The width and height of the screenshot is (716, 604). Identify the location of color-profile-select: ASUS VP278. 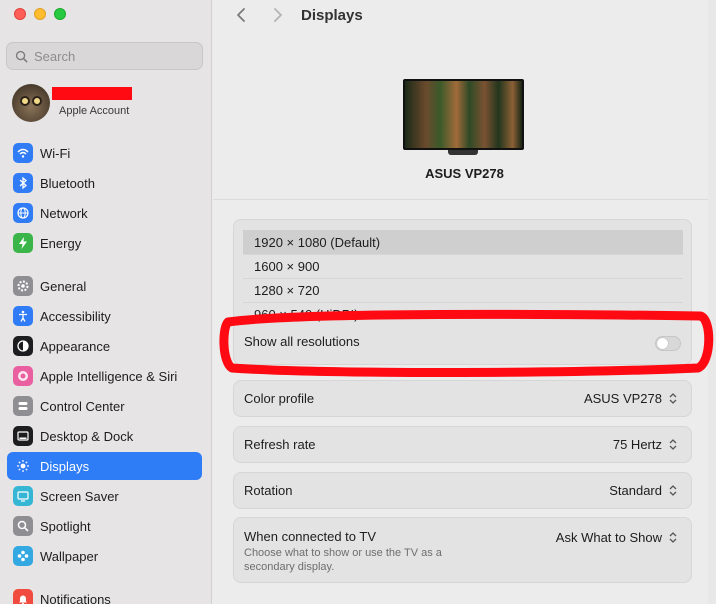
(631, 399).